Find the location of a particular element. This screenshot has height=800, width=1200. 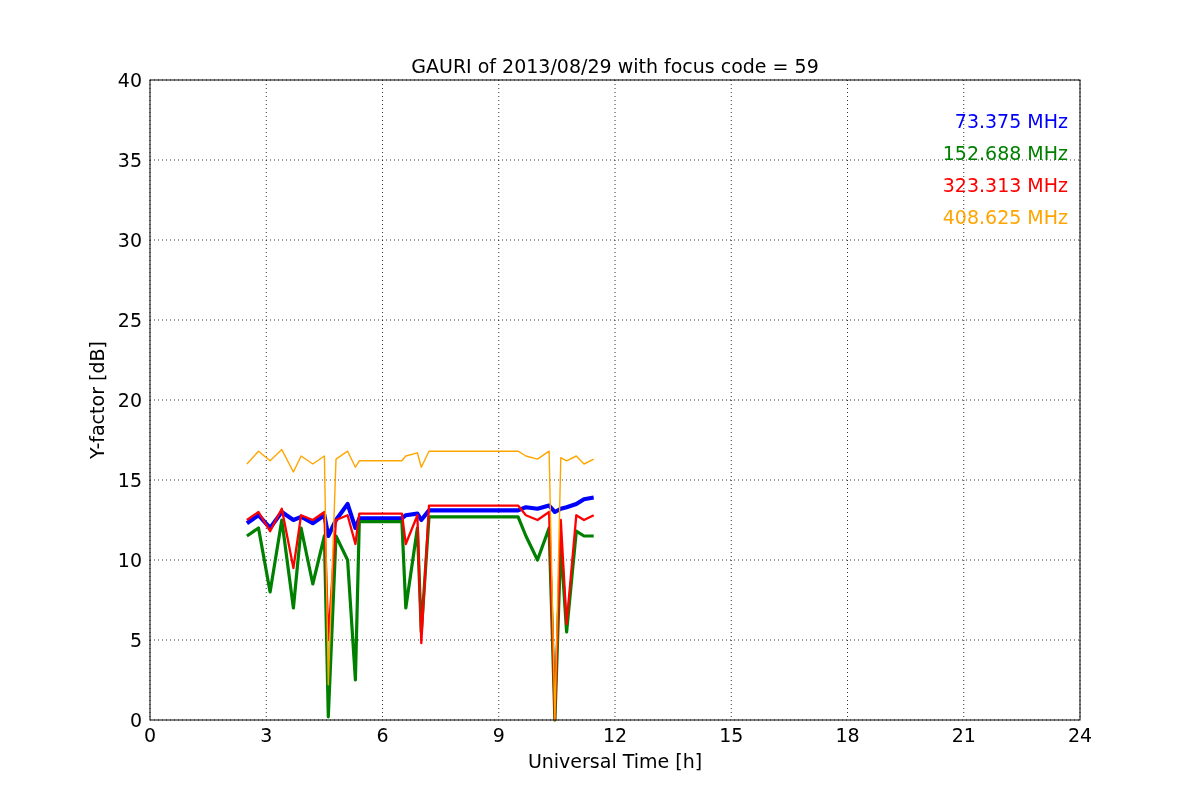

tick-label: 35 is located at coordinates (129, 160).